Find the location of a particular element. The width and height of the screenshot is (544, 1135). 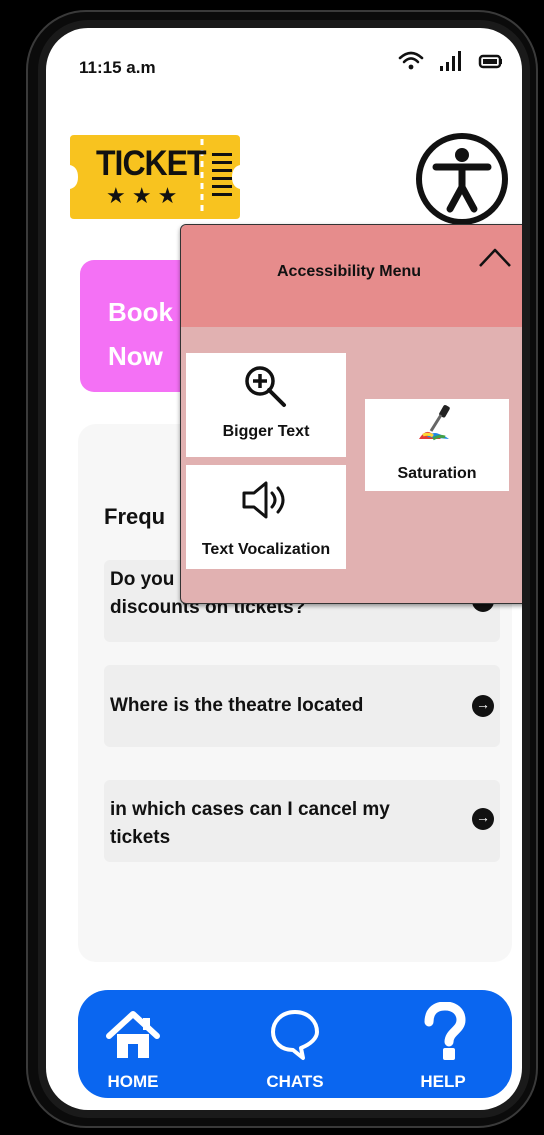

accessibility-button is located at coordinates (462, 181).